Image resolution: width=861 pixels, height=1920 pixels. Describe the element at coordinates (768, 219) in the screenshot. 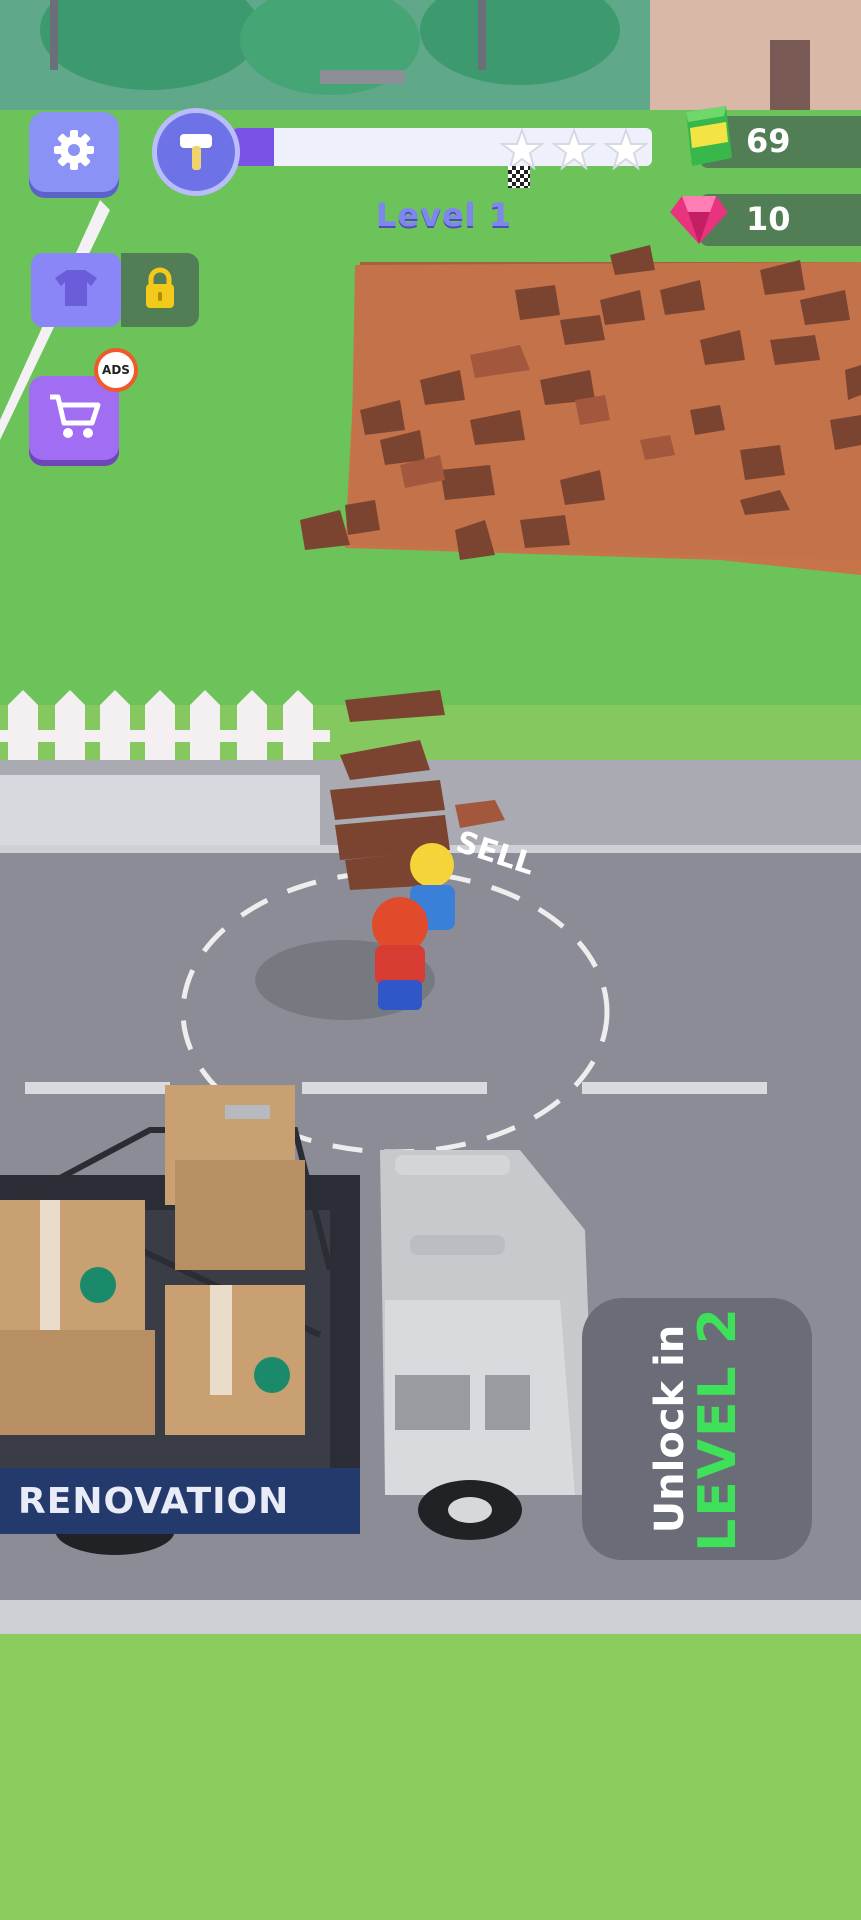

I see `gem-value: 10` at that location.